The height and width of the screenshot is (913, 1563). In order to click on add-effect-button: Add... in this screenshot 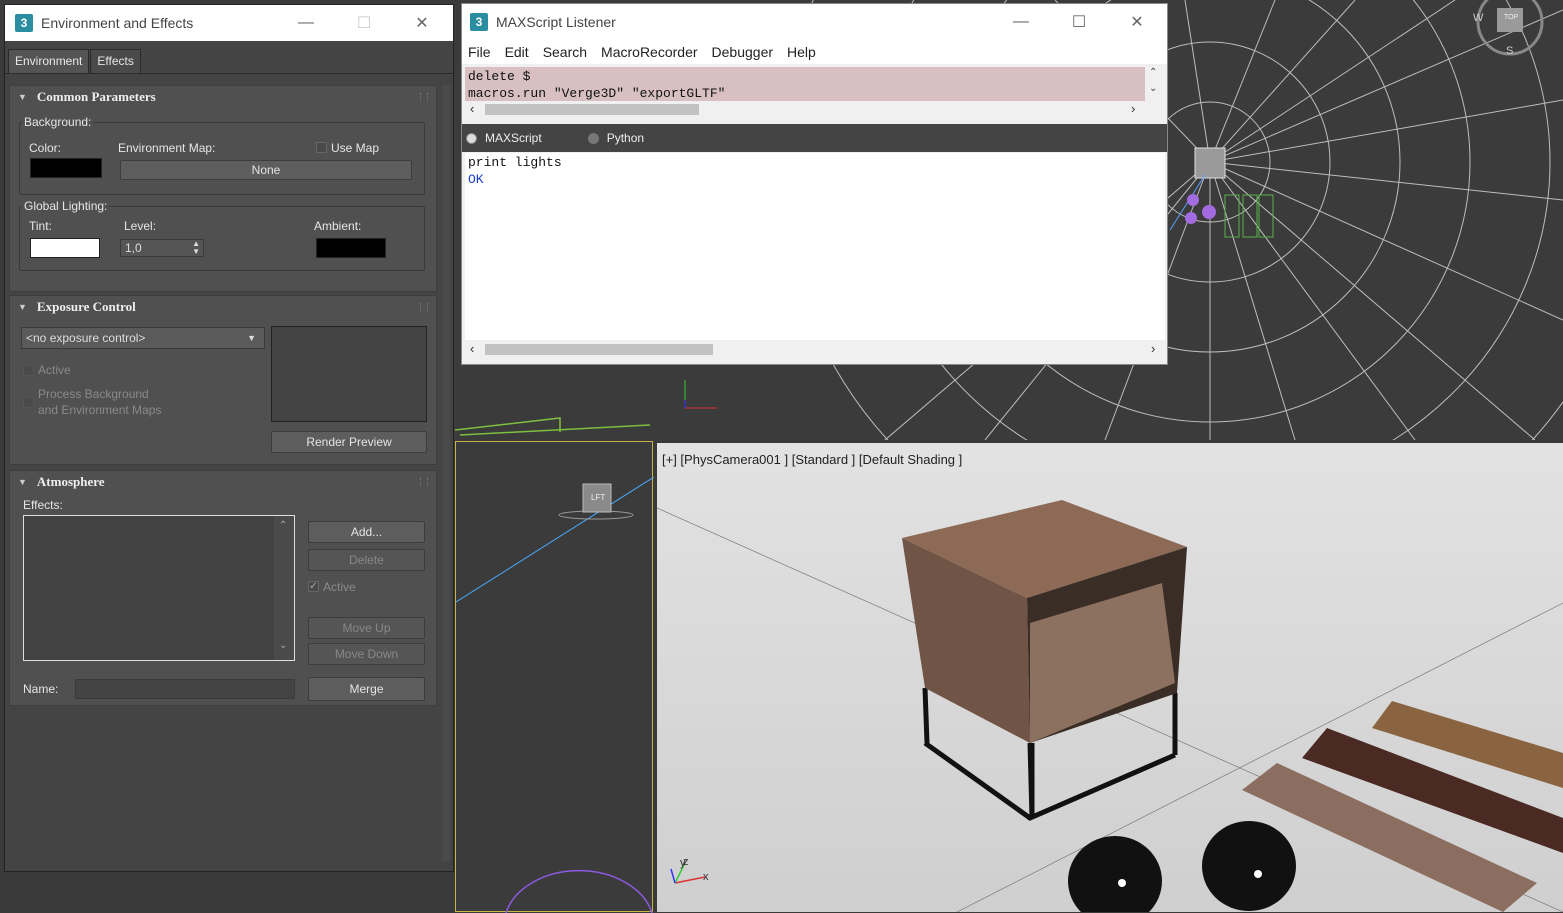, I will do `click(366, 532)`.